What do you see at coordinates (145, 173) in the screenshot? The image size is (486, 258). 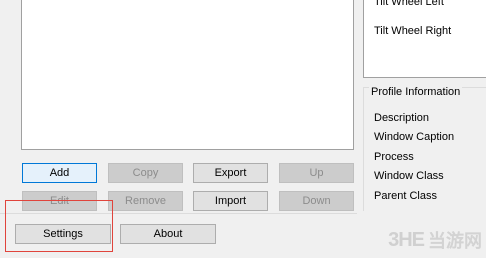 I see `copy-button: Copy` at bounding box center [145, 173].